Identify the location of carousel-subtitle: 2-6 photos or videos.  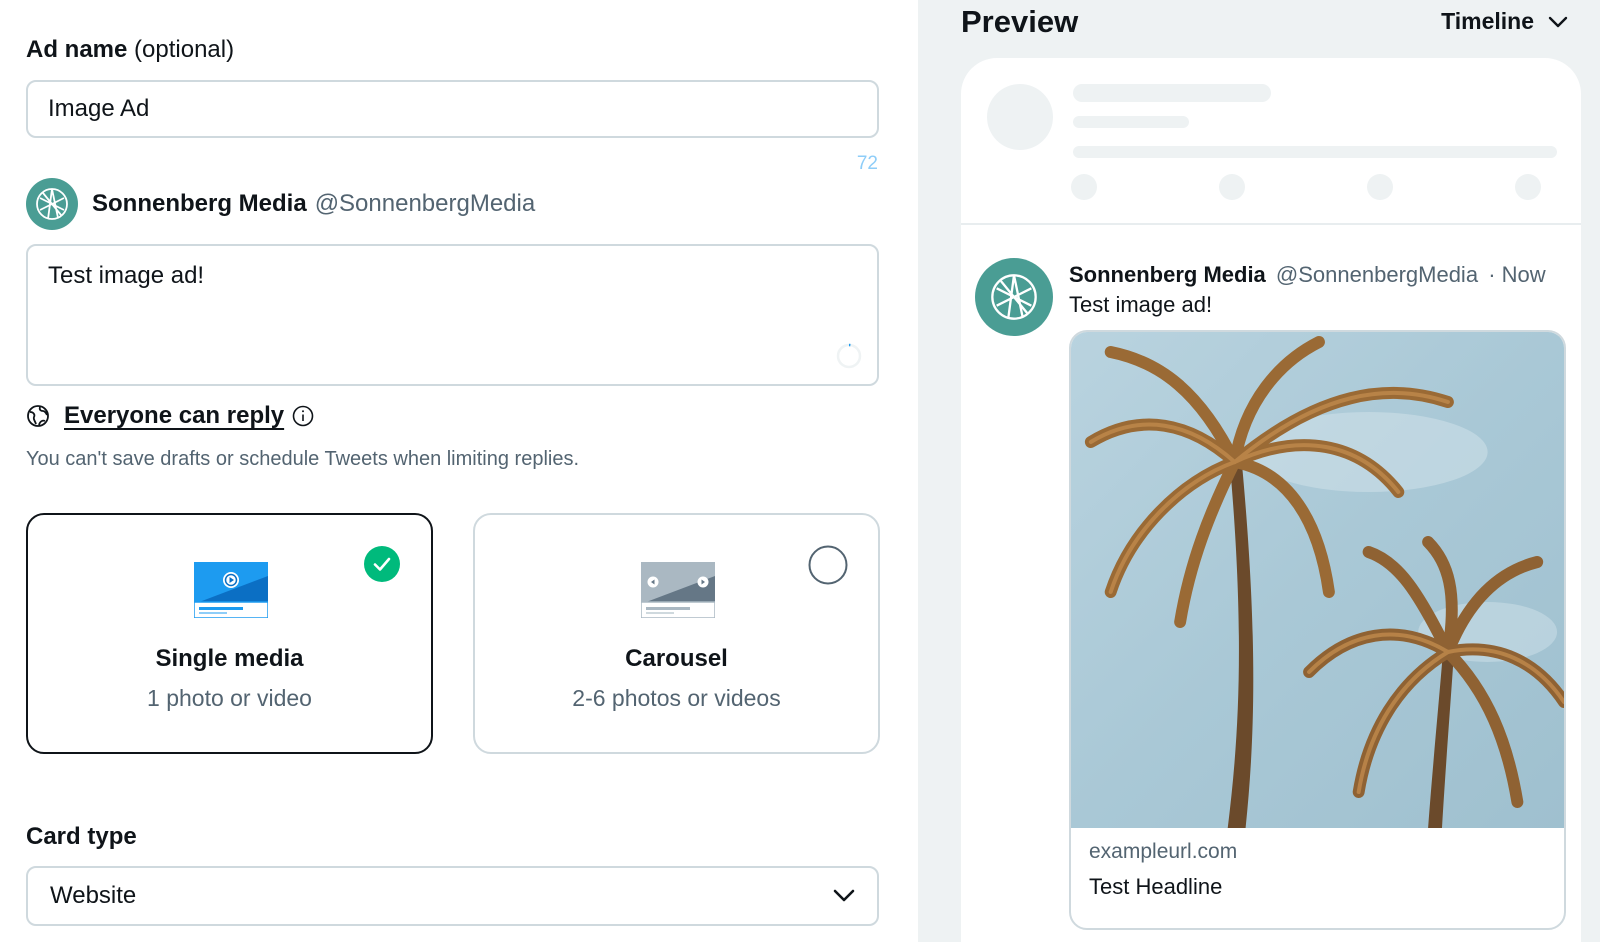
(676, 698).